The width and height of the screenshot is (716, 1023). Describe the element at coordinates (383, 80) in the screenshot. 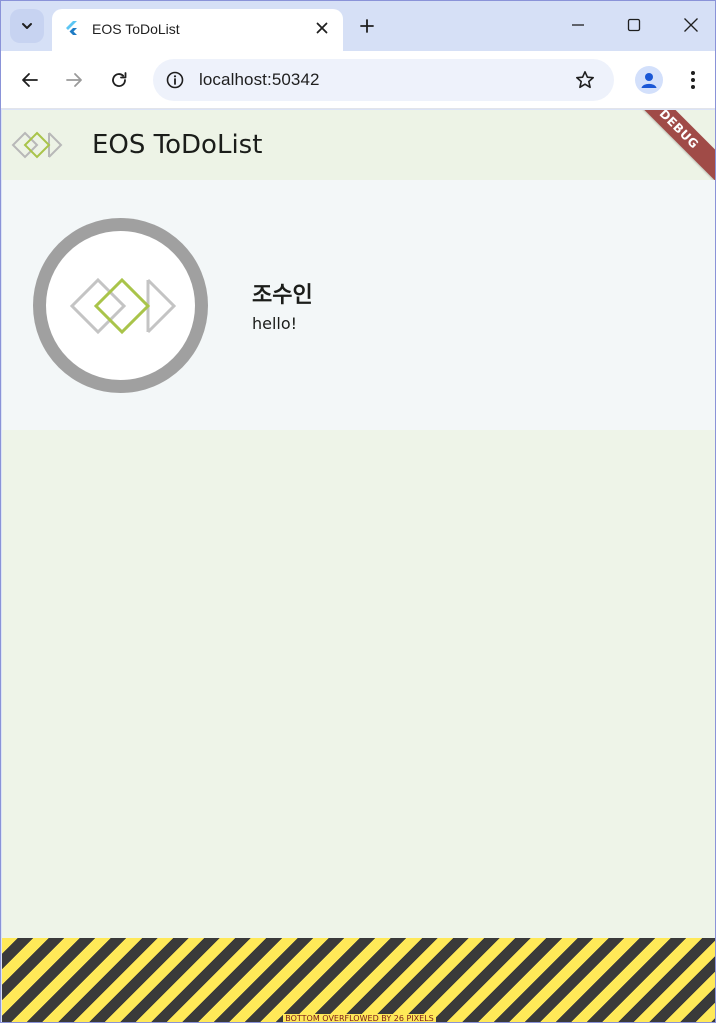

I see `address-bar: localhost:50342` at that location.